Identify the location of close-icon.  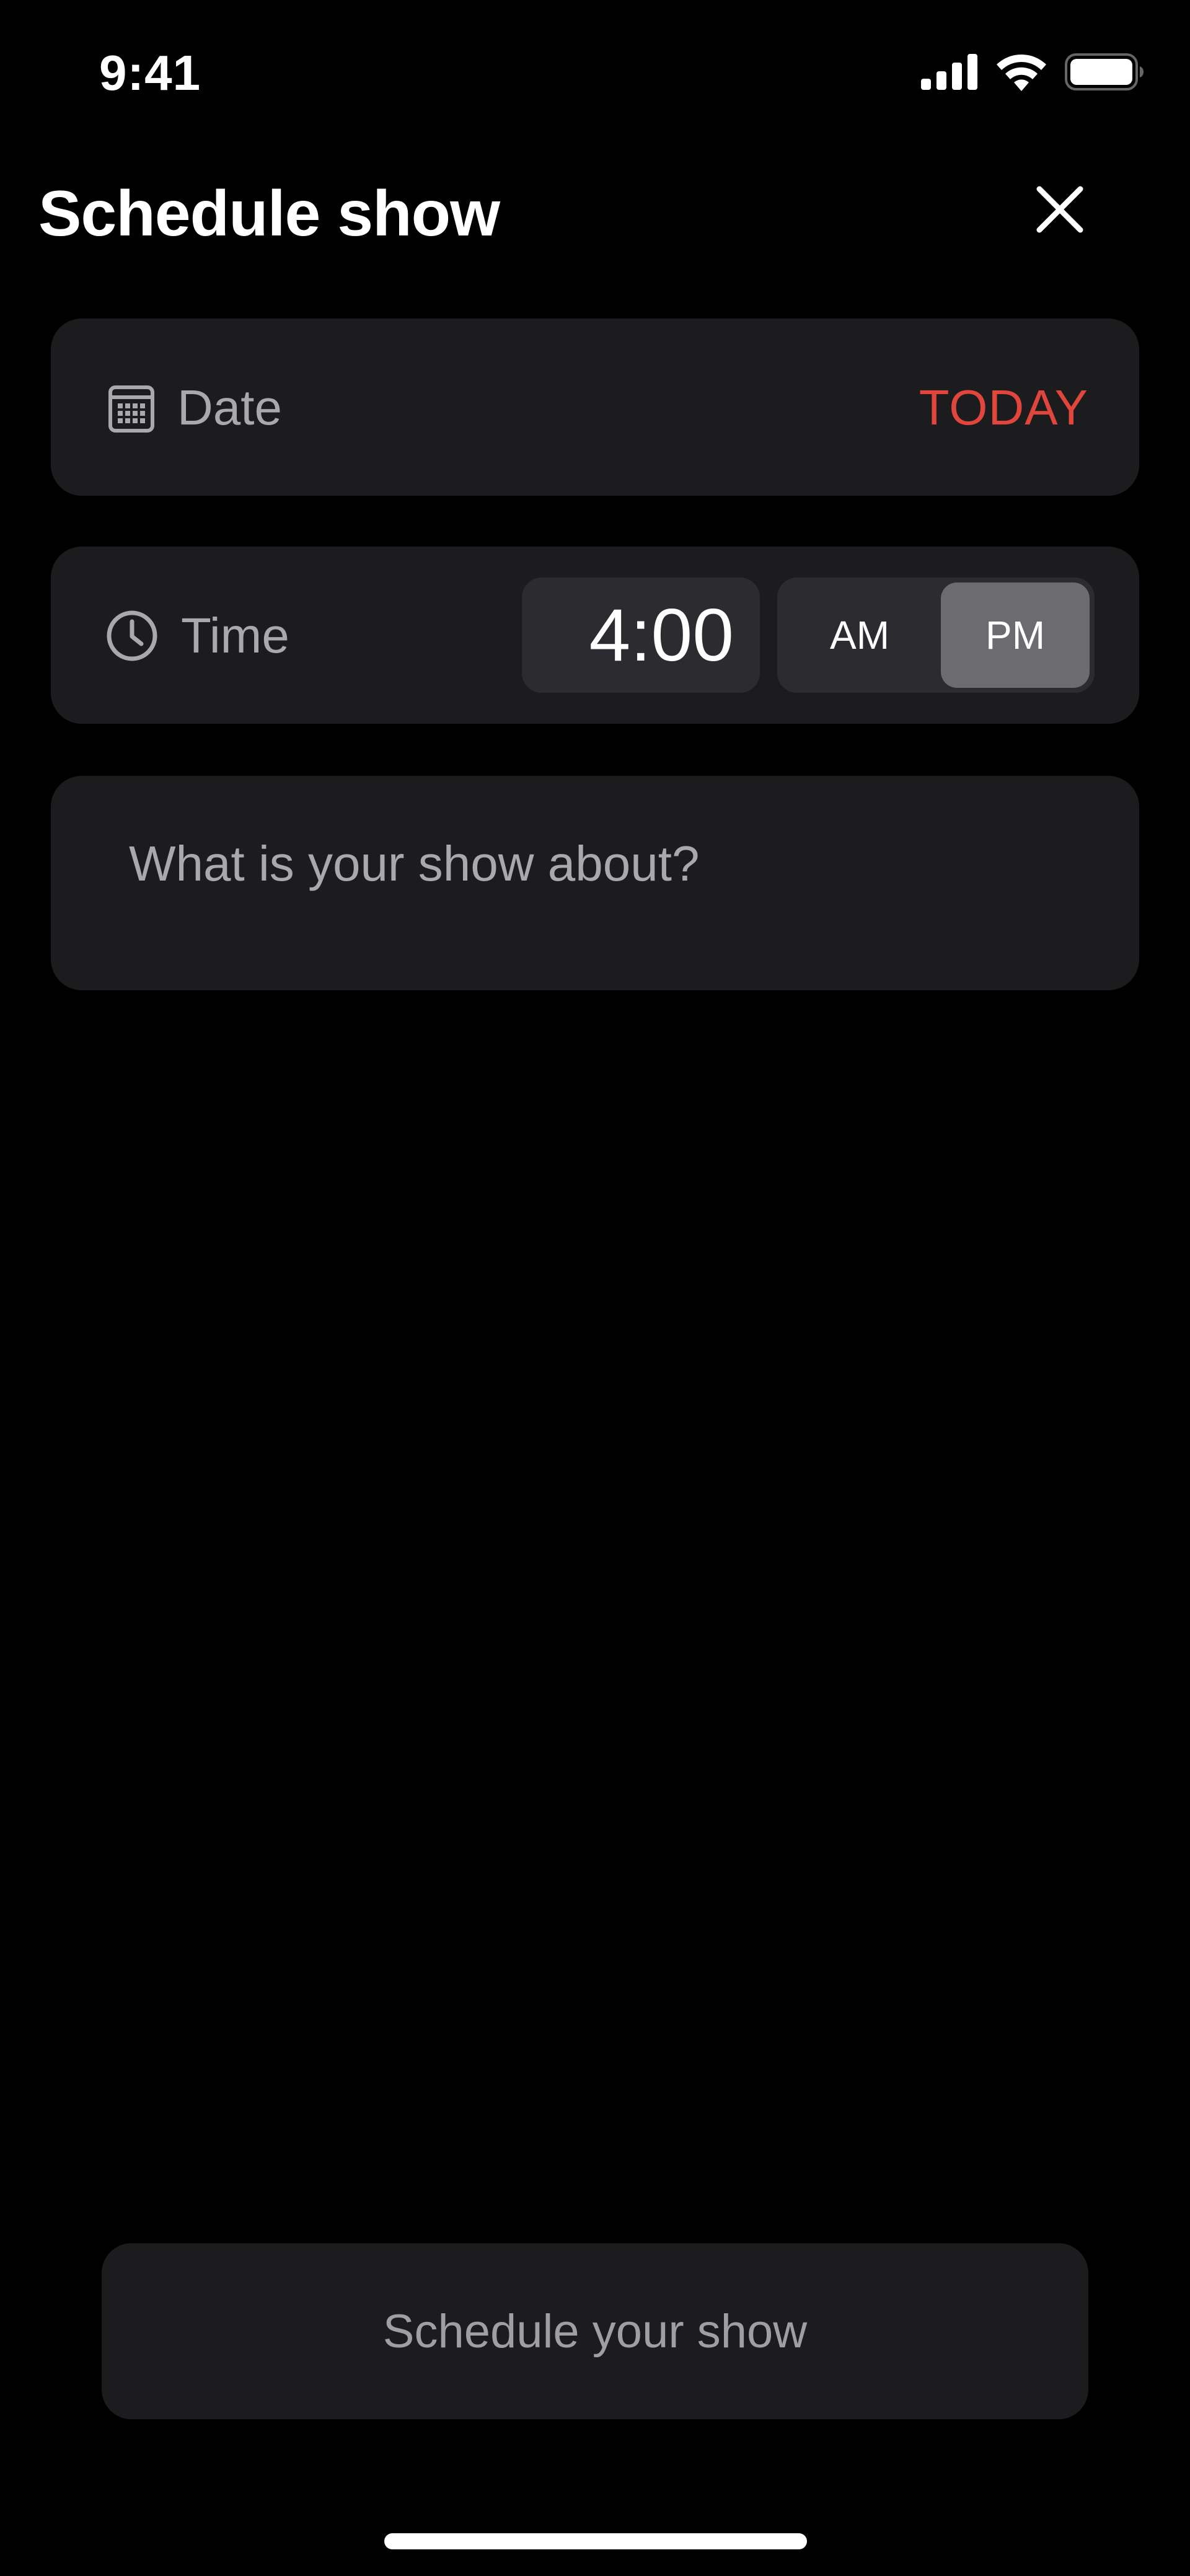
(1060, 211).